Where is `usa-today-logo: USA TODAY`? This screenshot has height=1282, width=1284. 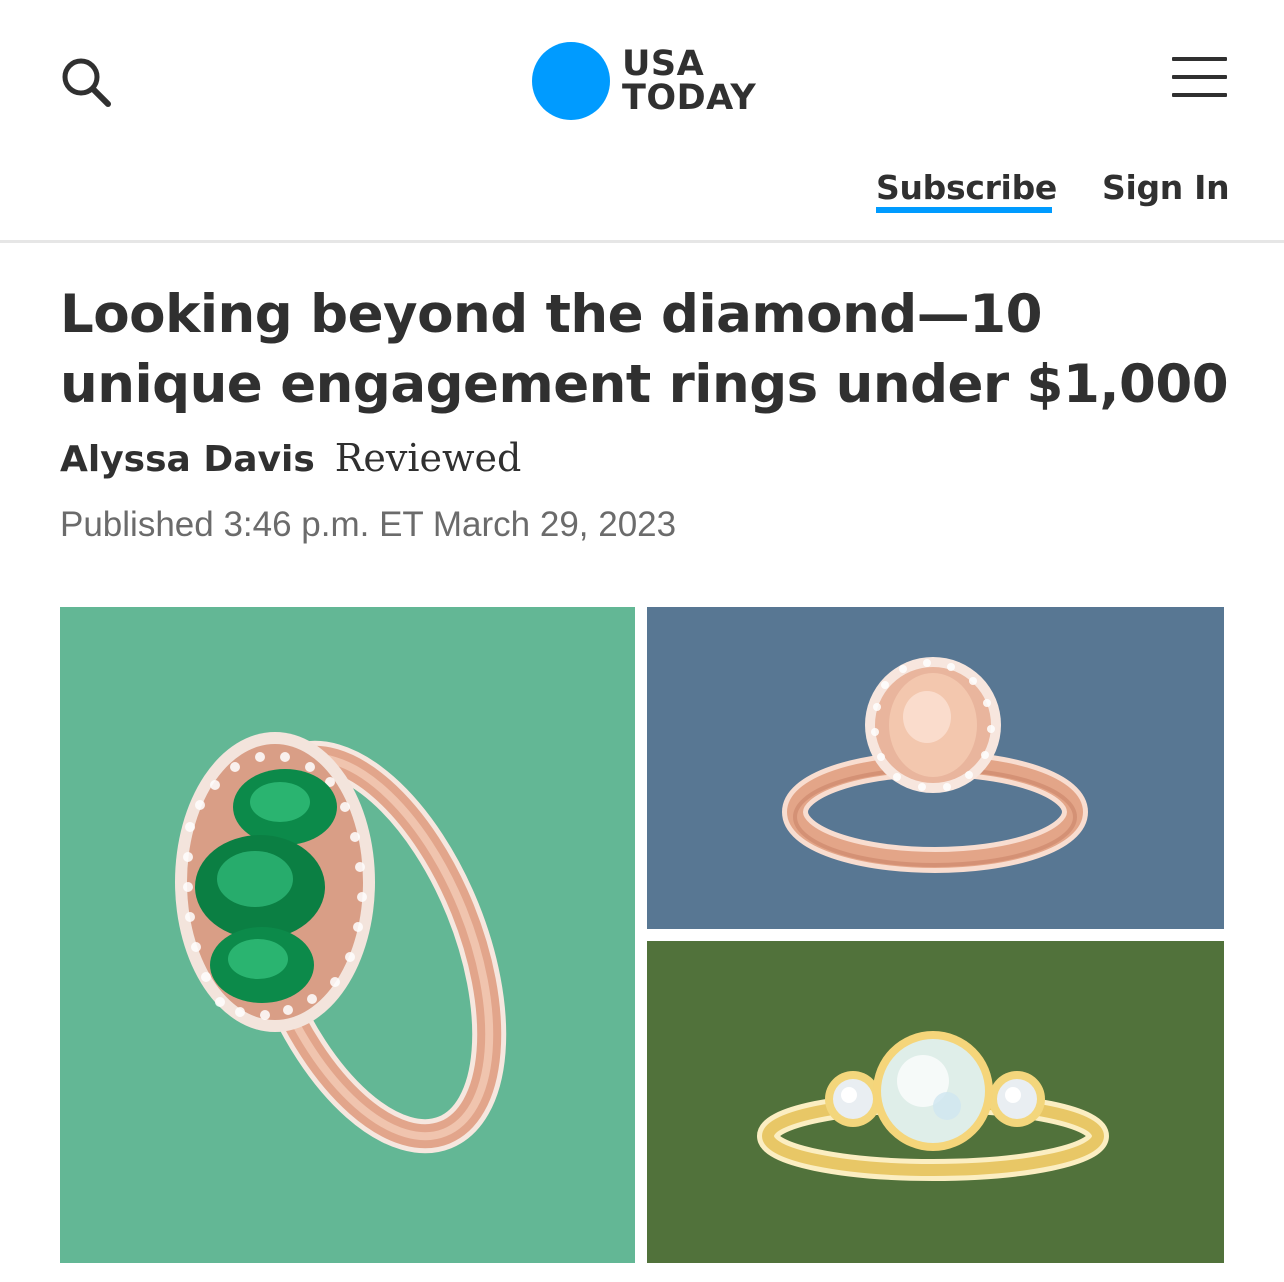
usa-today-logo: USA TODAY is located at coordinates (644, 81).